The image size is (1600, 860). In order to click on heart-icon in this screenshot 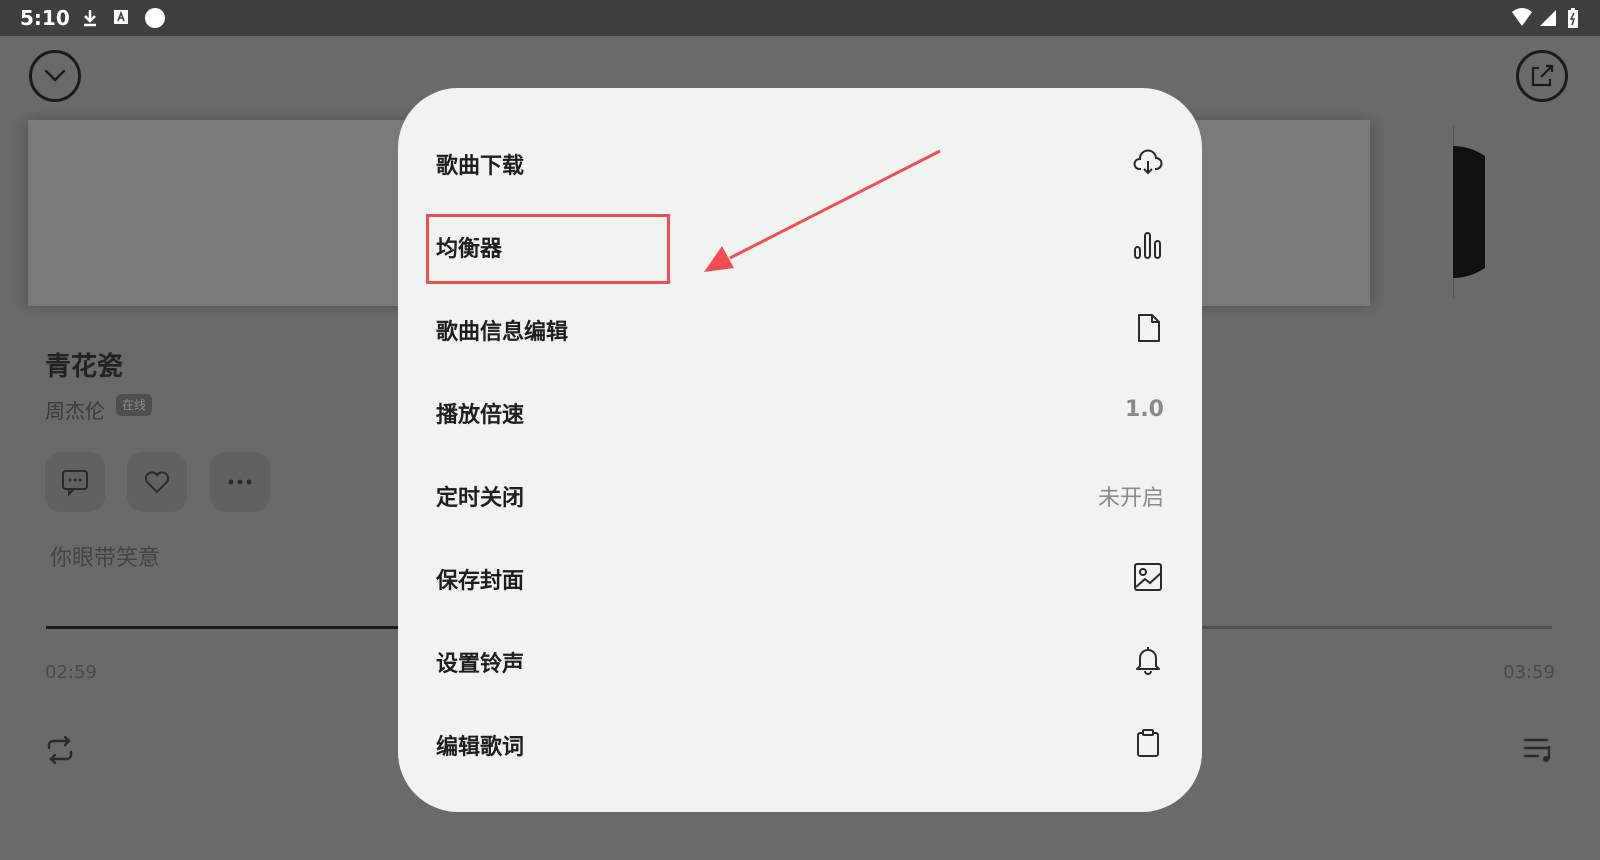, I will do `click(157, 482)`.